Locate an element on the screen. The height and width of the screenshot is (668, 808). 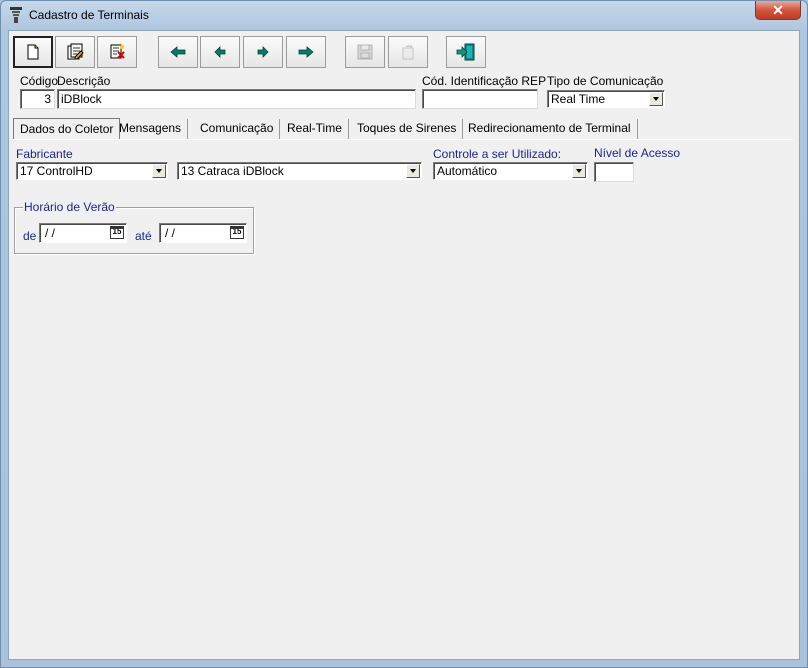
rep-label: Cód. Identificação REP is located at coordinates (484, 81).